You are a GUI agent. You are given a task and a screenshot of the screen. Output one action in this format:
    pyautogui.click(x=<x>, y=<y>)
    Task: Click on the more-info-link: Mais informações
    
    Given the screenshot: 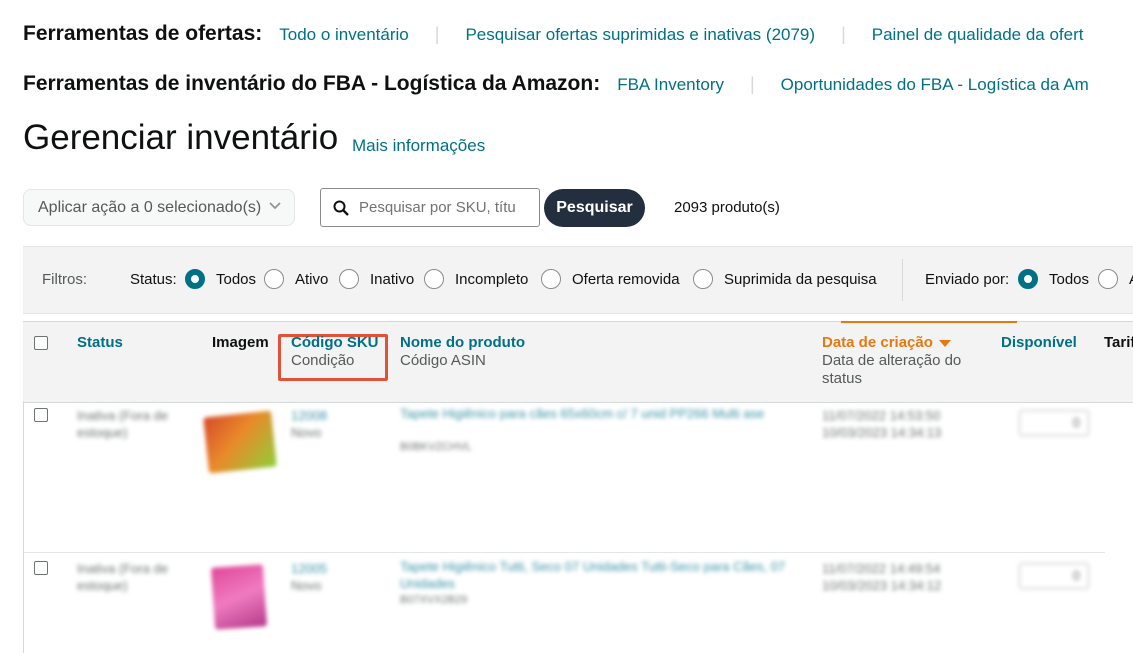 What is the action you would take?
    pyautogui.click(x=418, y=146)
    